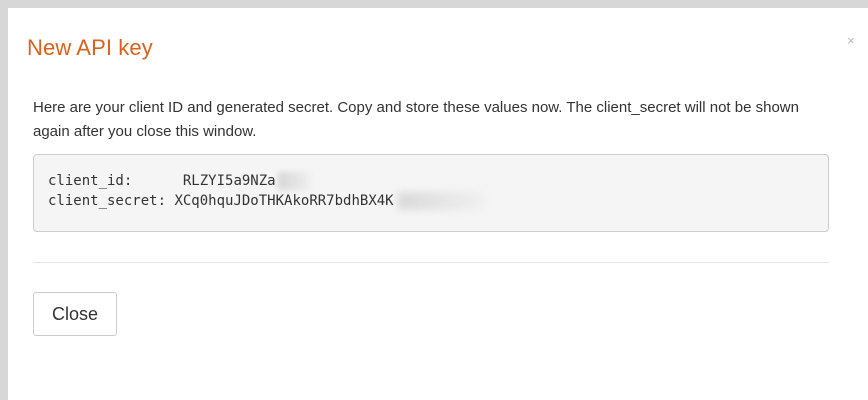 The height and width of the screenshot is (400, 868). I want to click on modal-backdrop-top, so click(434, 4).